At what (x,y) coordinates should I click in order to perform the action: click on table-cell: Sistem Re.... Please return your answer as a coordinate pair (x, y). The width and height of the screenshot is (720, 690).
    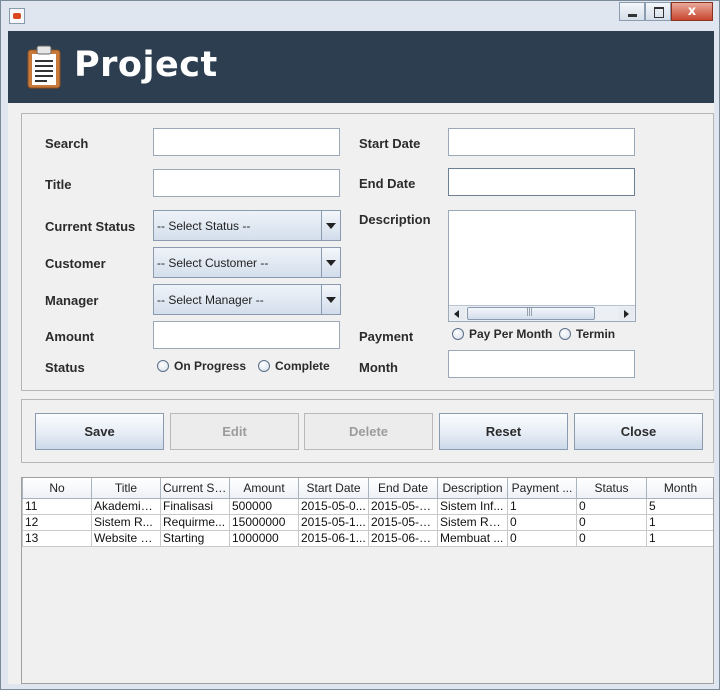
    Looking at the image, I should click on (472, 522).